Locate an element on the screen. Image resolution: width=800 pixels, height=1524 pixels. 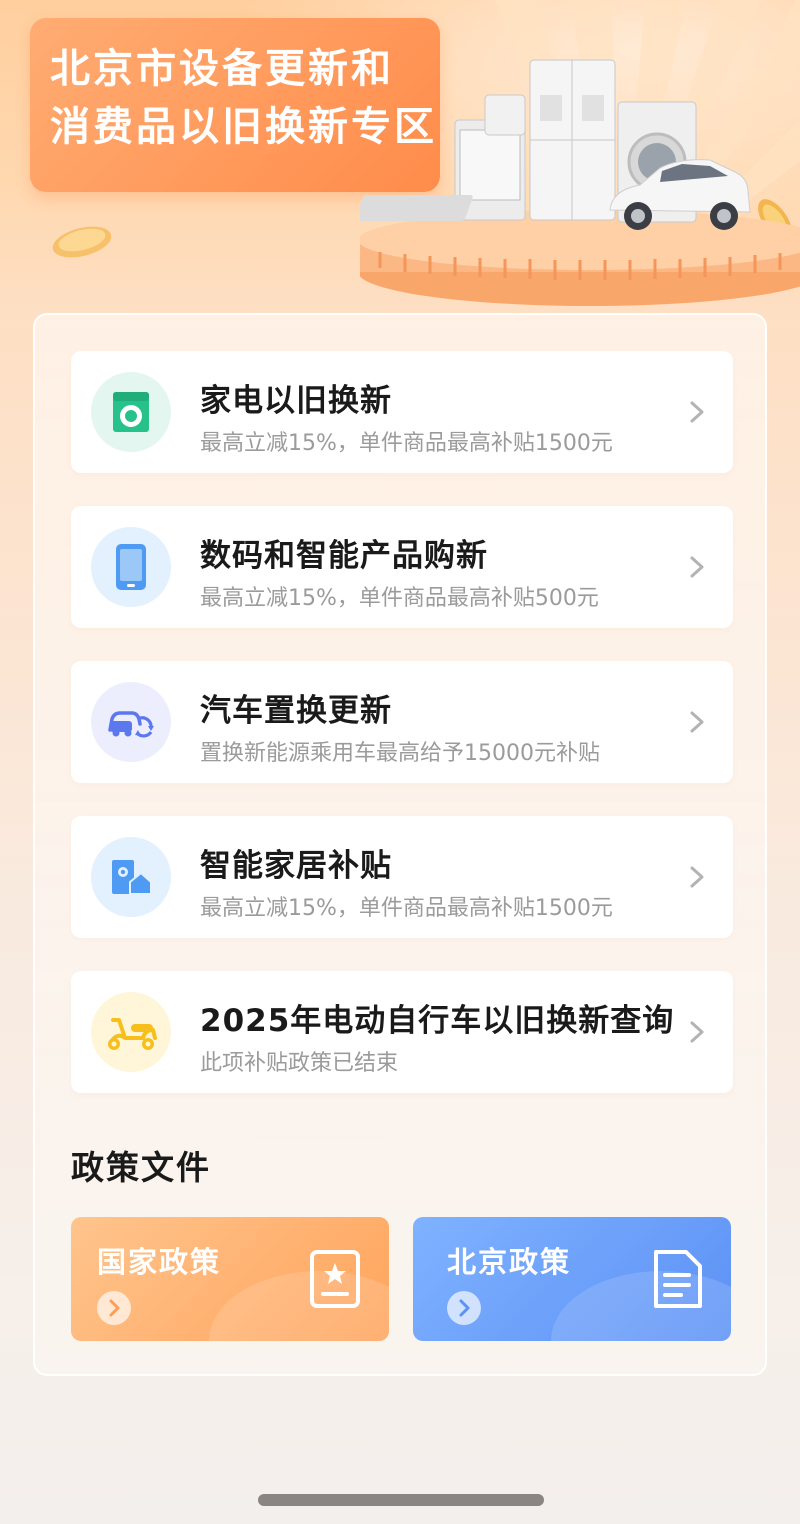
policy-section-title: 政策文件 is located at coordinates (141, 1167).